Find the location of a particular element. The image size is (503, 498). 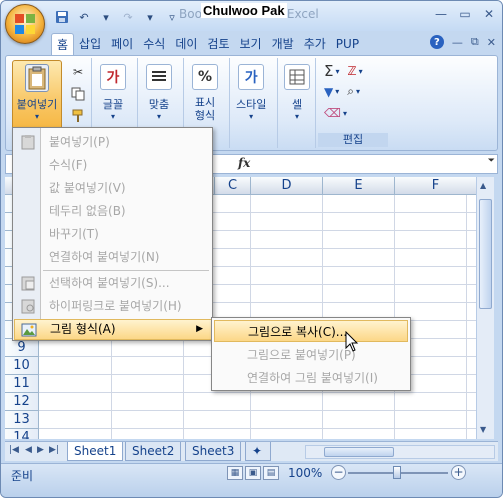

cut-icon: ✂ is located at coordinates (78, 72).